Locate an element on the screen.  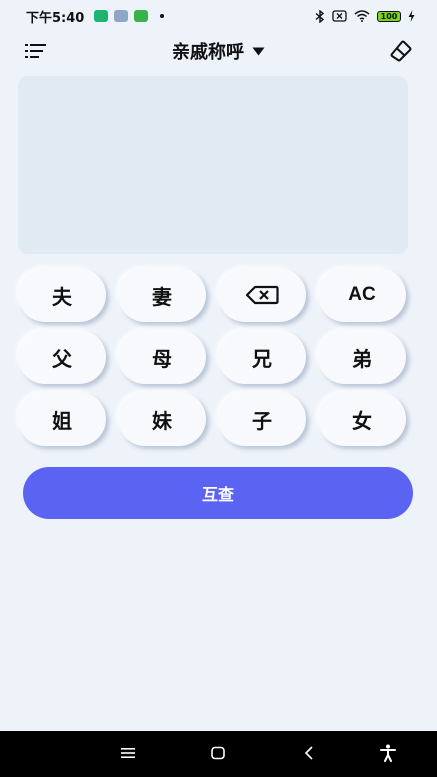
system-nav-bar is located at coordinates (218, 754).